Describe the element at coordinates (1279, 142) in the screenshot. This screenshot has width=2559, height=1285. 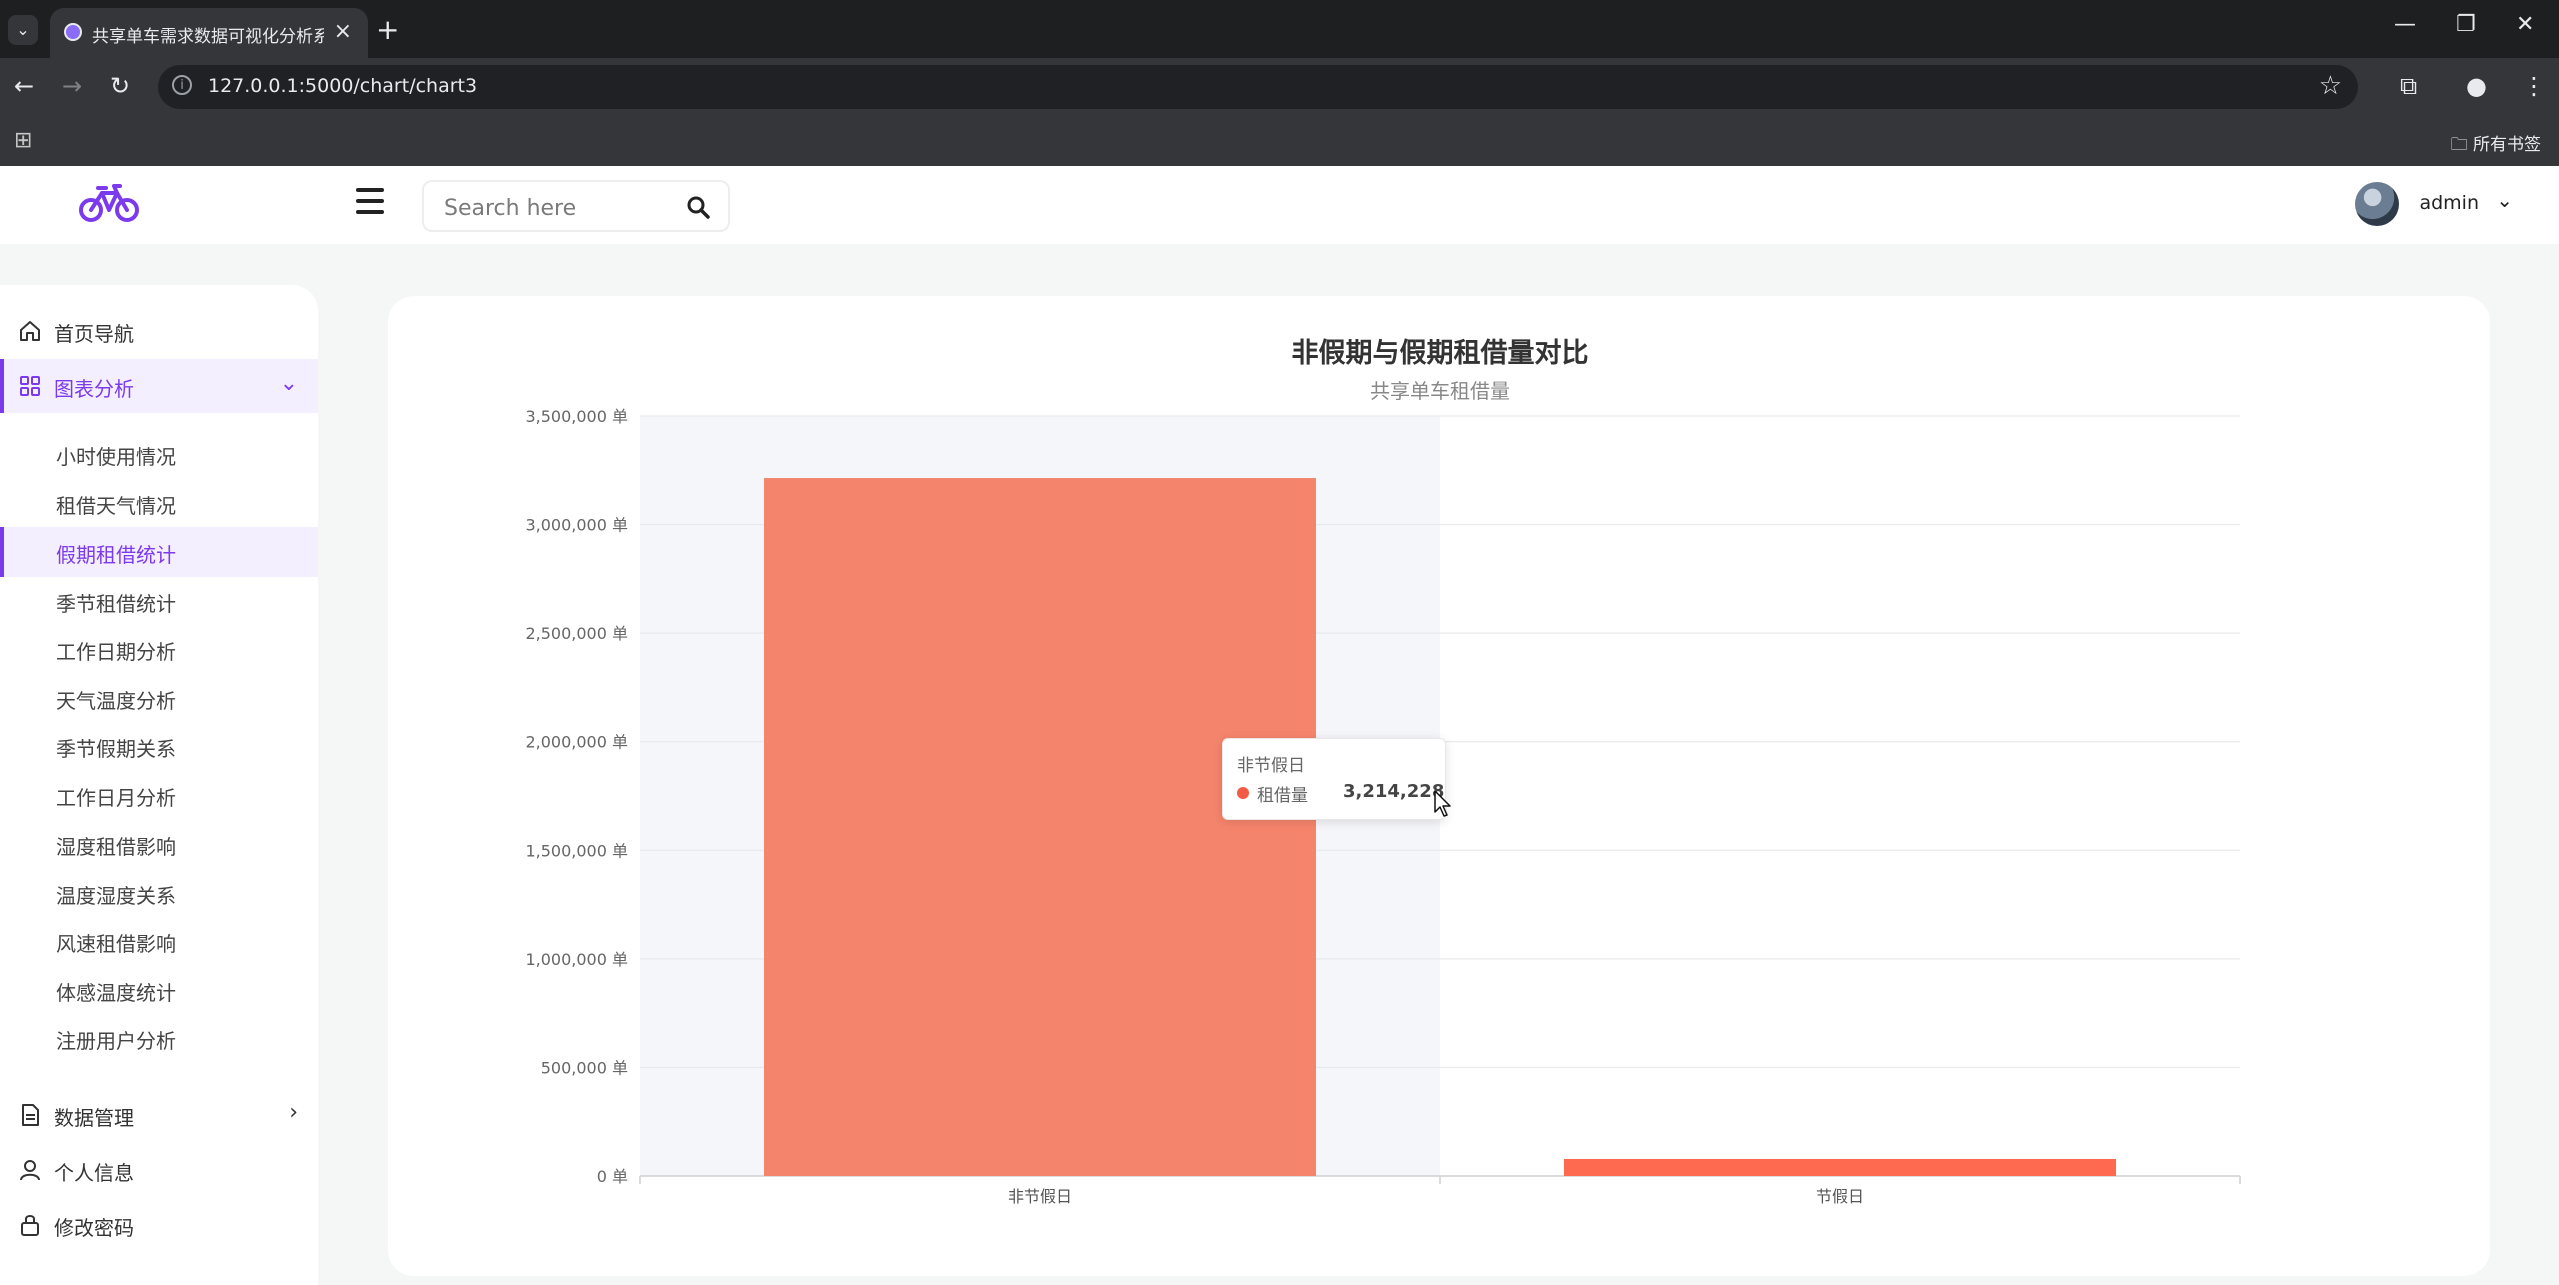
I see `bookmarks-bar: ⊞ 🗀 所有书签` at that location.